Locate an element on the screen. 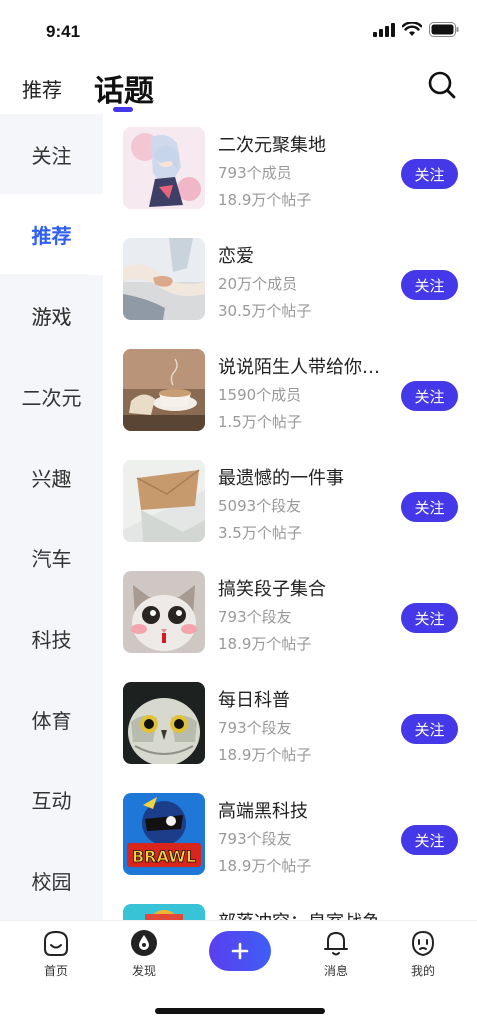 Image resolution: width=477 pixels, height=1025 pixels. topic-row: 搞笑段子集合 793个段友 18.9万个帖子 关注 is located at coordinates (290, 613).